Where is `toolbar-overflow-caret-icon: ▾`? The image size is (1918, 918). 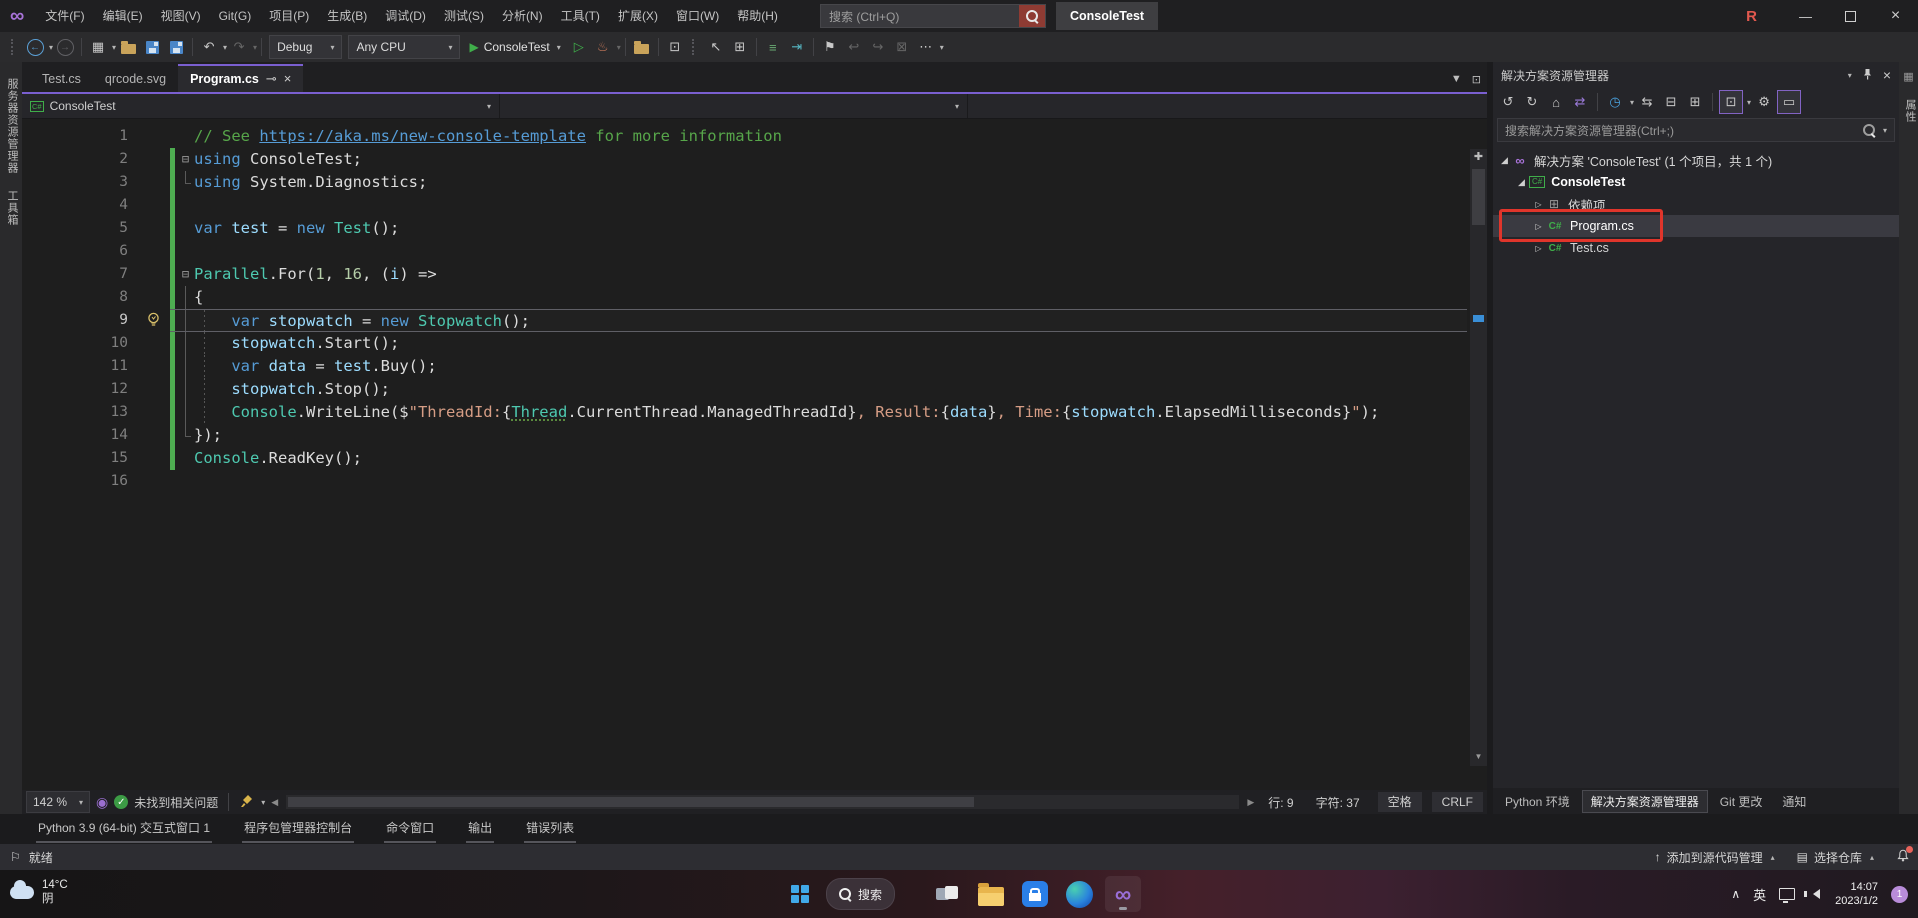
toolbar-overflow-caret-icon: ▾ is located at coordinates (942, 47).